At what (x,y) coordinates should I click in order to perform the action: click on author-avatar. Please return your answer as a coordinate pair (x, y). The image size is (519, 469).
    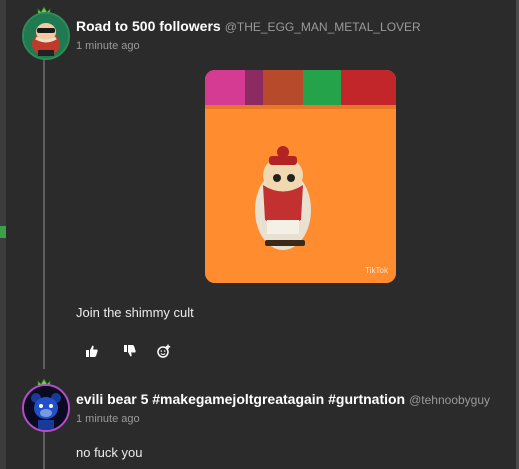
    Looking at the image, I should click on (46, 36).